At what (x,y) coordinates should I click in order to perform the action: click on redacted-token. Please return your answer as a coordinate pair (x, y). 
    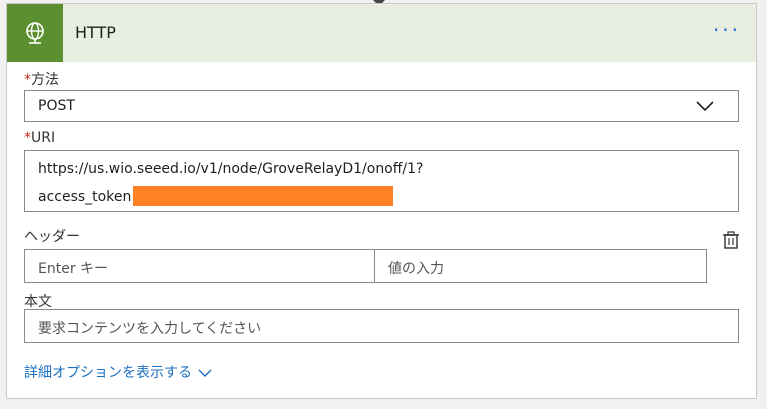
    Looking at the image, I should click on (263, 196).